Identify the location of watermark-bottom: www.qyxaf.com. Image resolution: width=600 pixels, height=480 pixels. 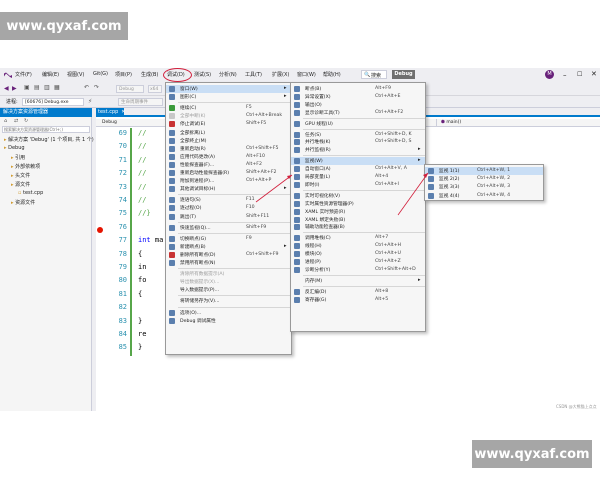
(532, 454).